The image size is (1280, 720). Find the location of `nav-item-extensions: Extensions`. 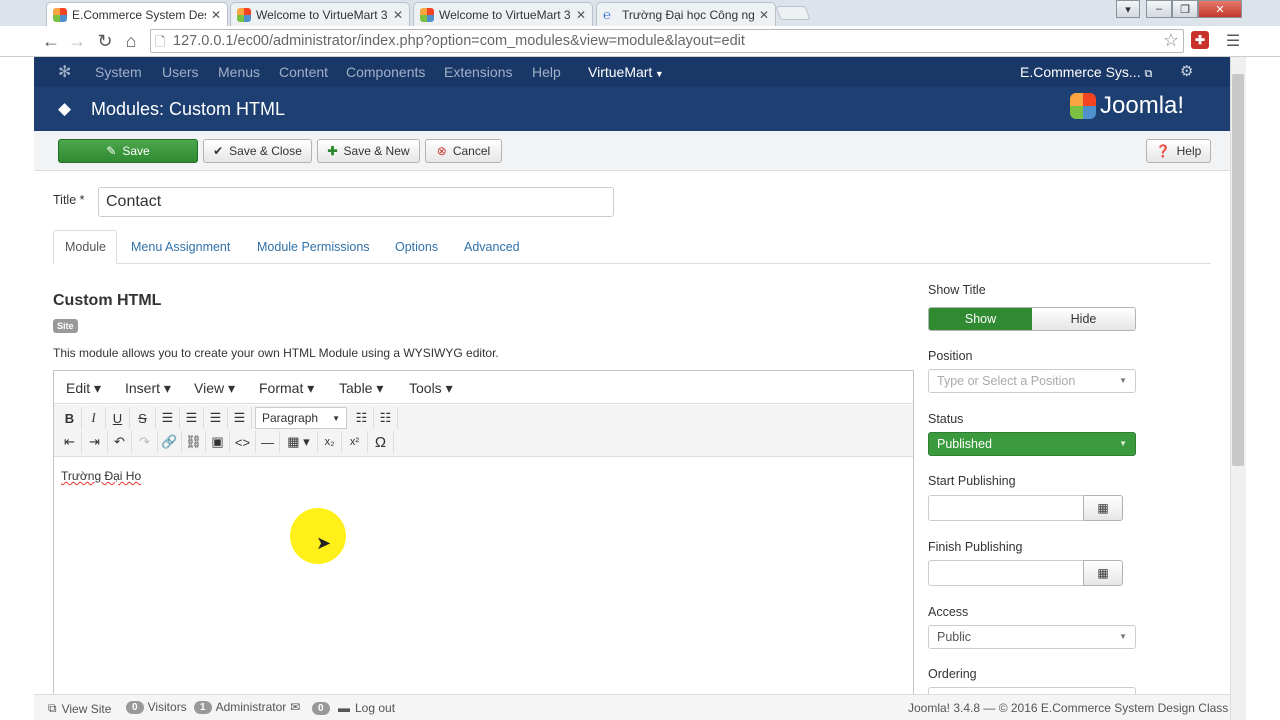

nav-item-extensions: Extensions is located at coordinates (478, 72).